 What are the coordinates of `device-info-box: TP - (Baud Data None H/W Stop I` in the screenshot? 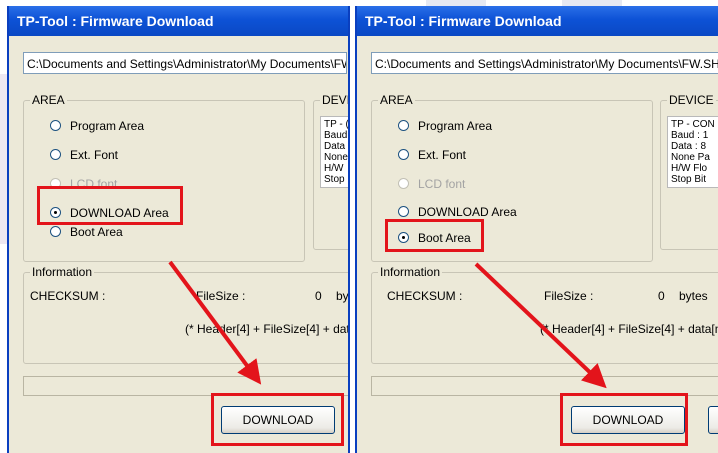 It's located at (335, 152).